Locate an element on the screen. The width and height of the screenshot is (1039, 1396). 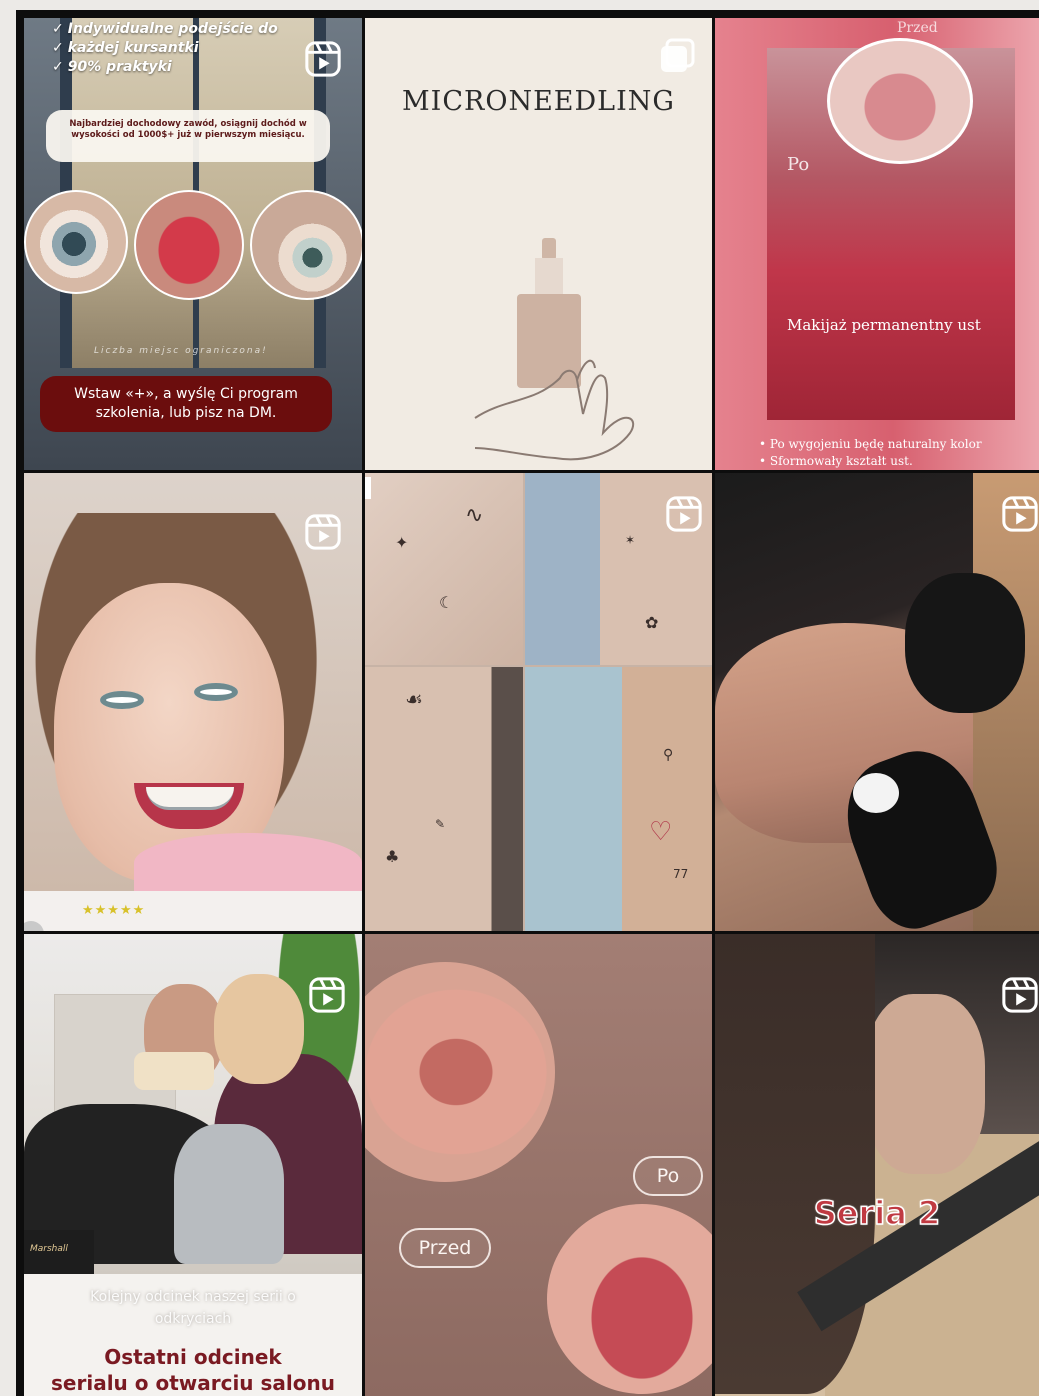
post-tile-lip-before-after: Po Przed is located at coordinates (538, 1165).